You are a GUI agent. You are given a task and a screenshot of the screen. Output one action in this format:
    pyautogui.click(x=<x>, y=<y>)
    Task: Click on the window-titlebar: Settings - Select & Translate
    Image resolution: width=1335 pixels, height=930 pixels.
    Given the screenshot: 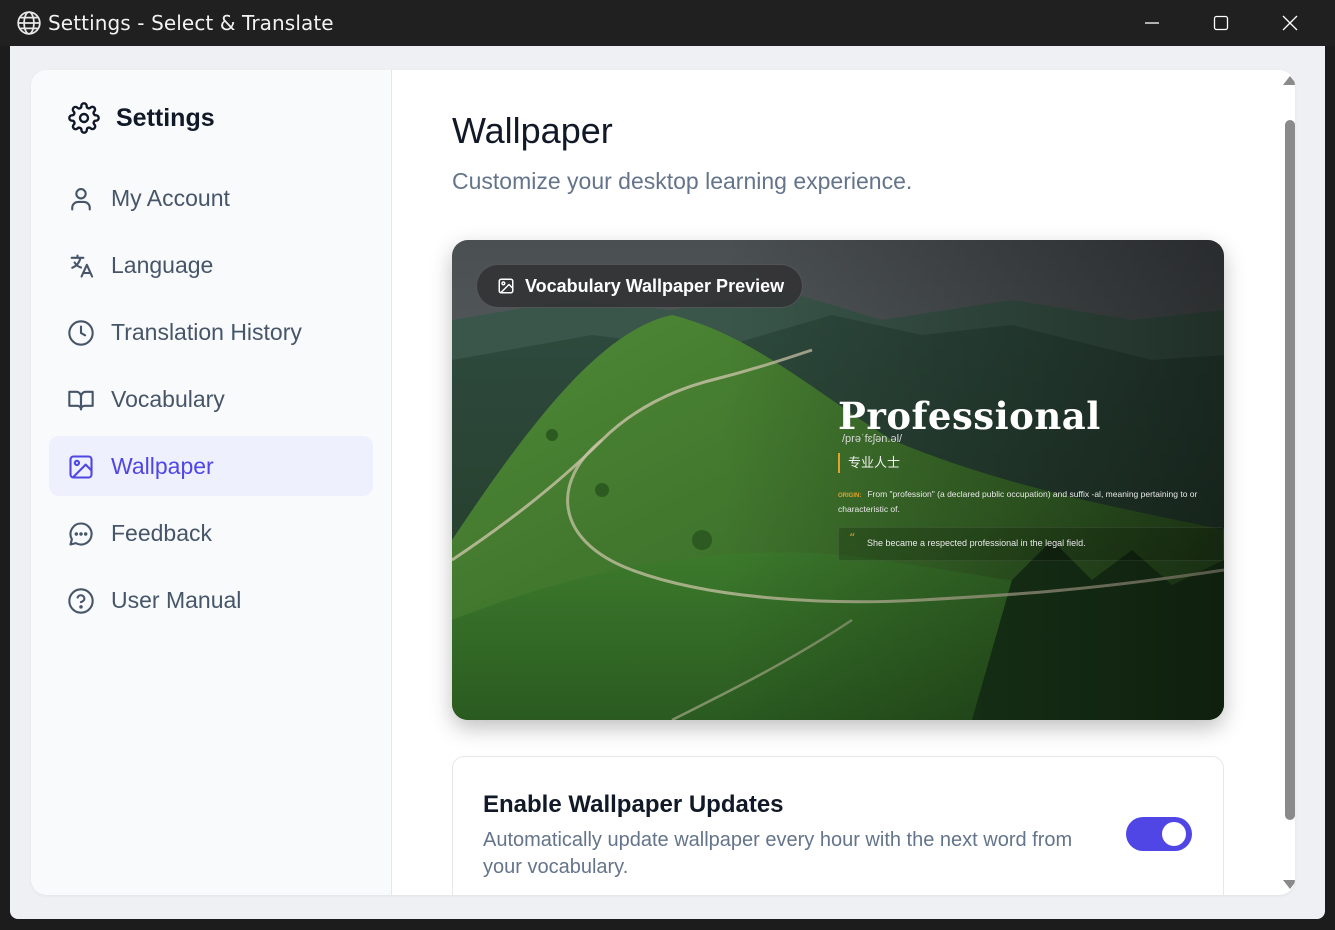 What is the action you would take?
    pyautogui.click(x=667, y=23)
    